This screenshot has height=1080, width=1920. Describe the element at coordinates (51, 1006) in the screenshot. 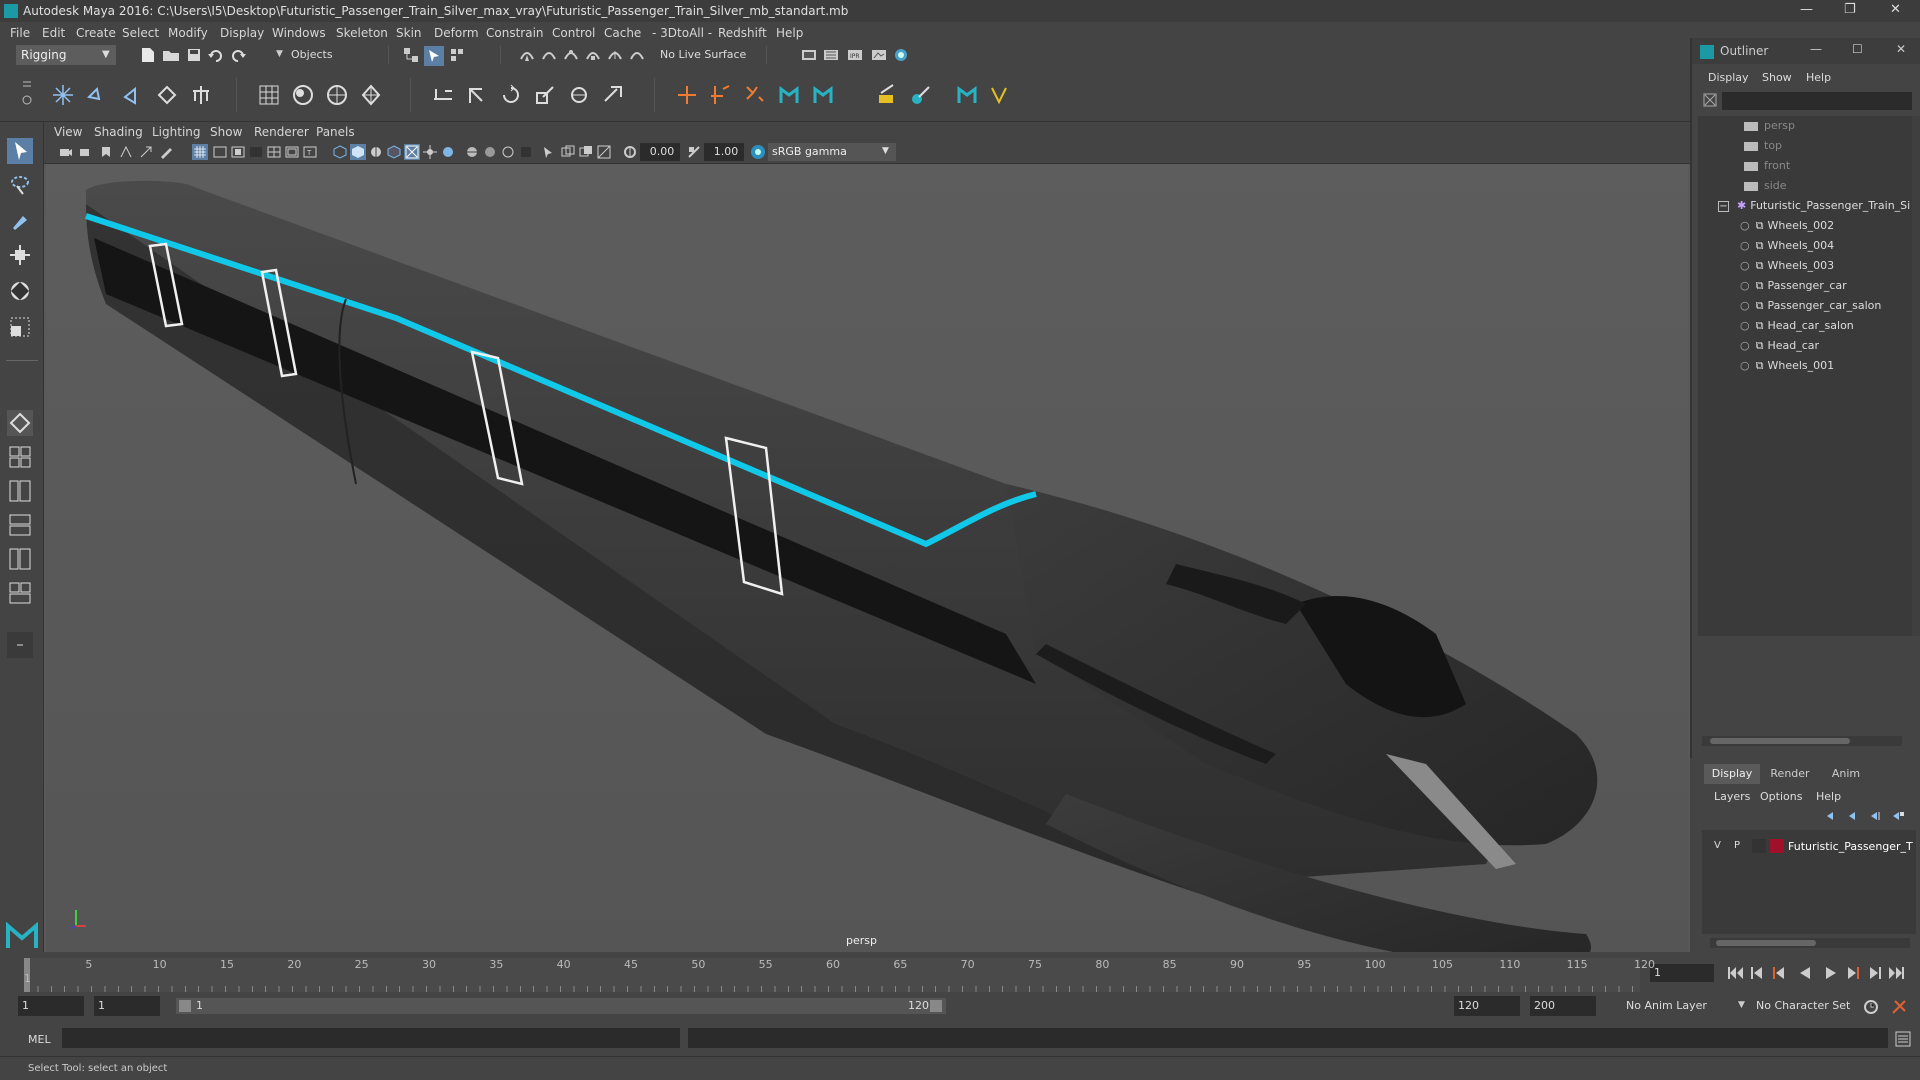

I see `animation-start-field: 1` at that location.